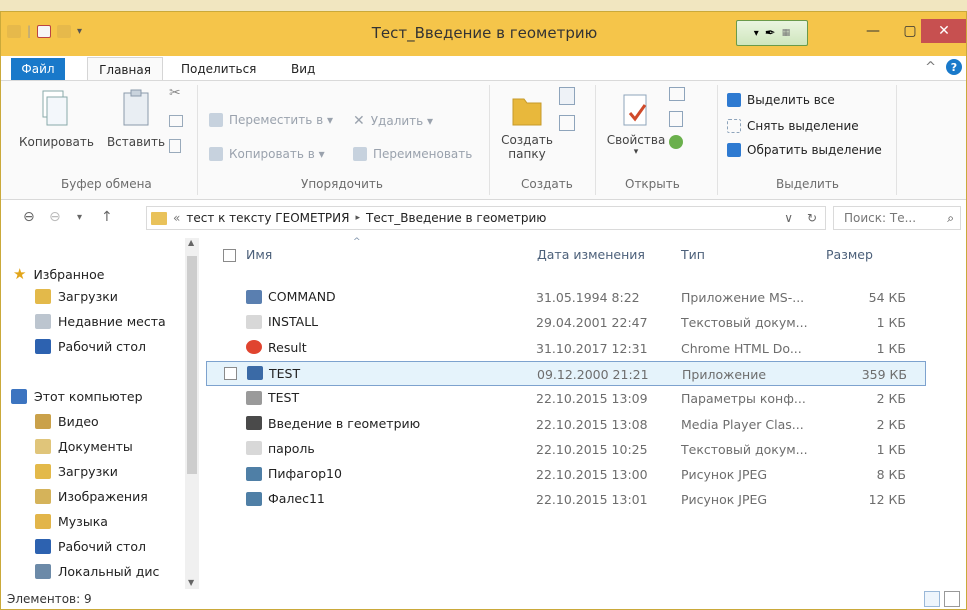 The height and width of the screenshot is (610, 967). What do you see at coordinates (943, 67) in the screenshot?
I see `ribbon-right-controls: ^ ?` at bounding box center [943, 67].